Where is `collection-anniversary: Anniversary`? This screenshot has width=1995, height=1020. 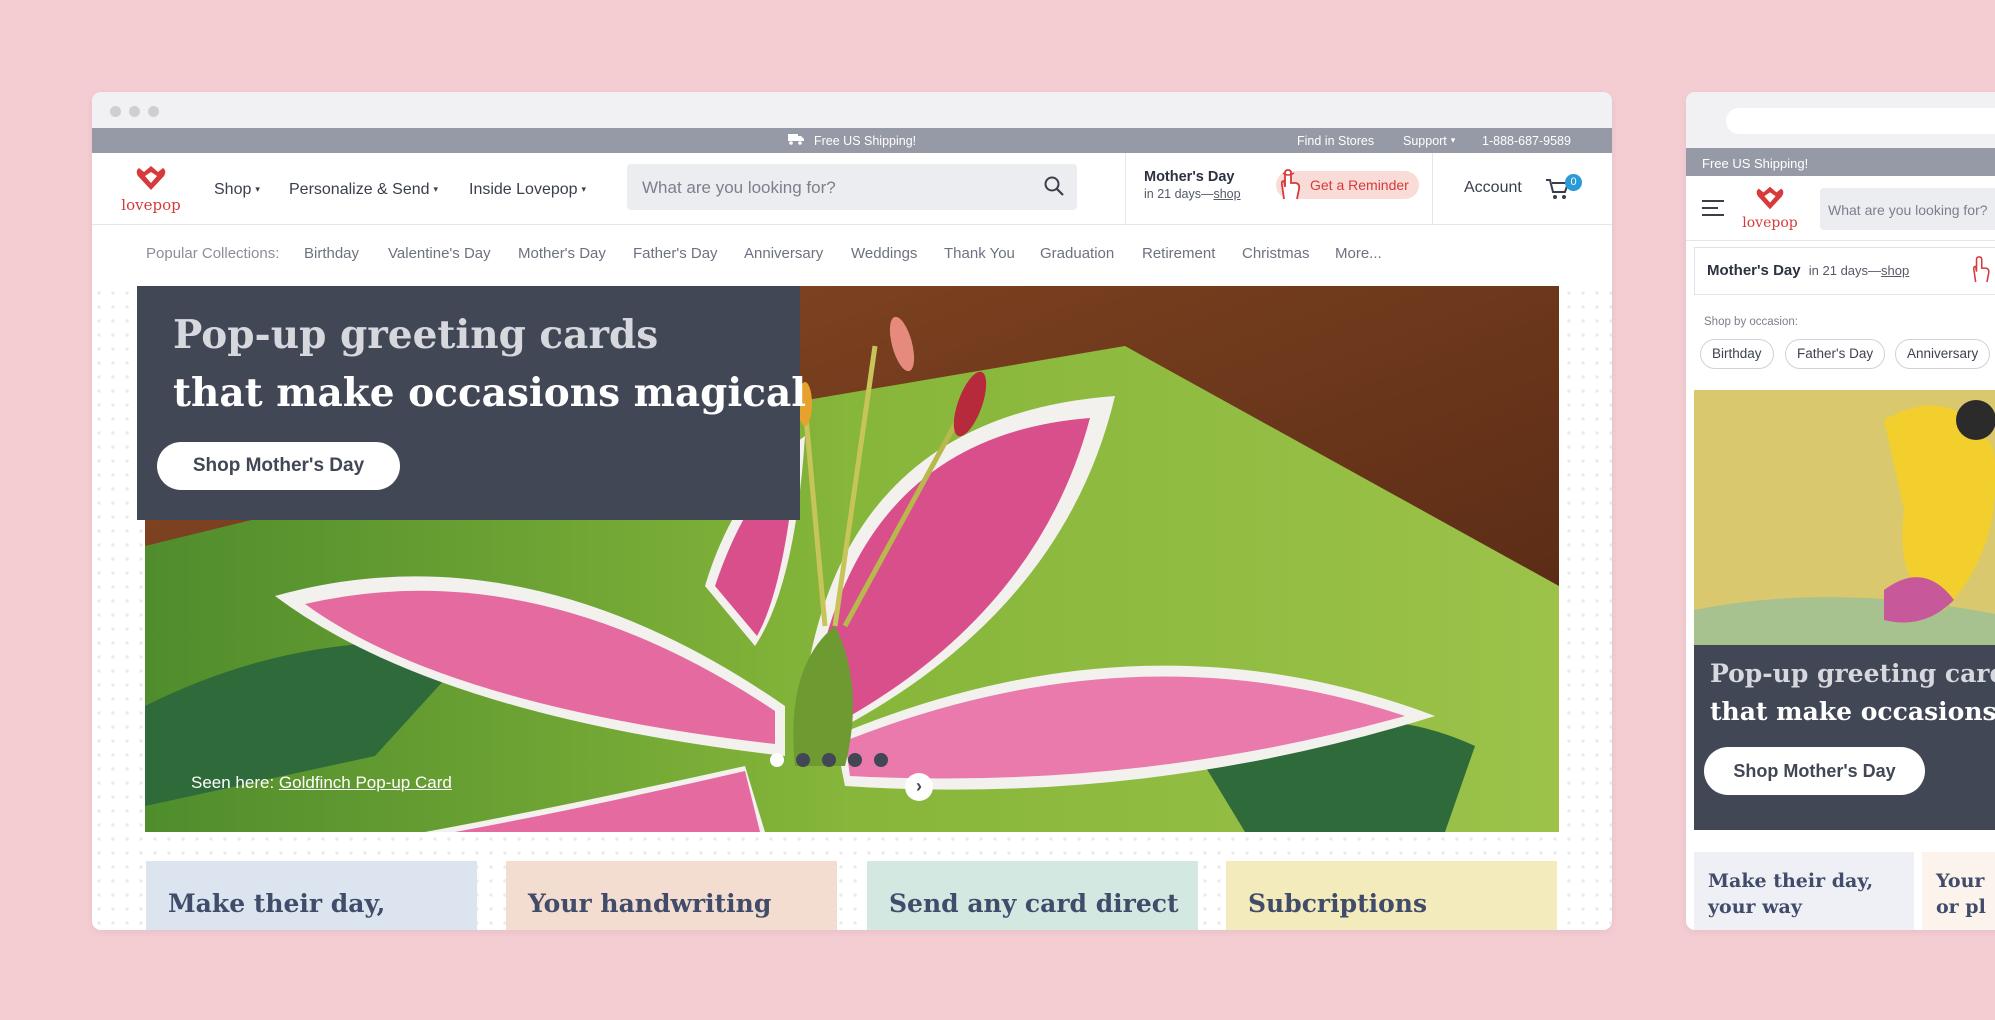
collection-anniversary: Anniversary is located at coordinates (783, 253).